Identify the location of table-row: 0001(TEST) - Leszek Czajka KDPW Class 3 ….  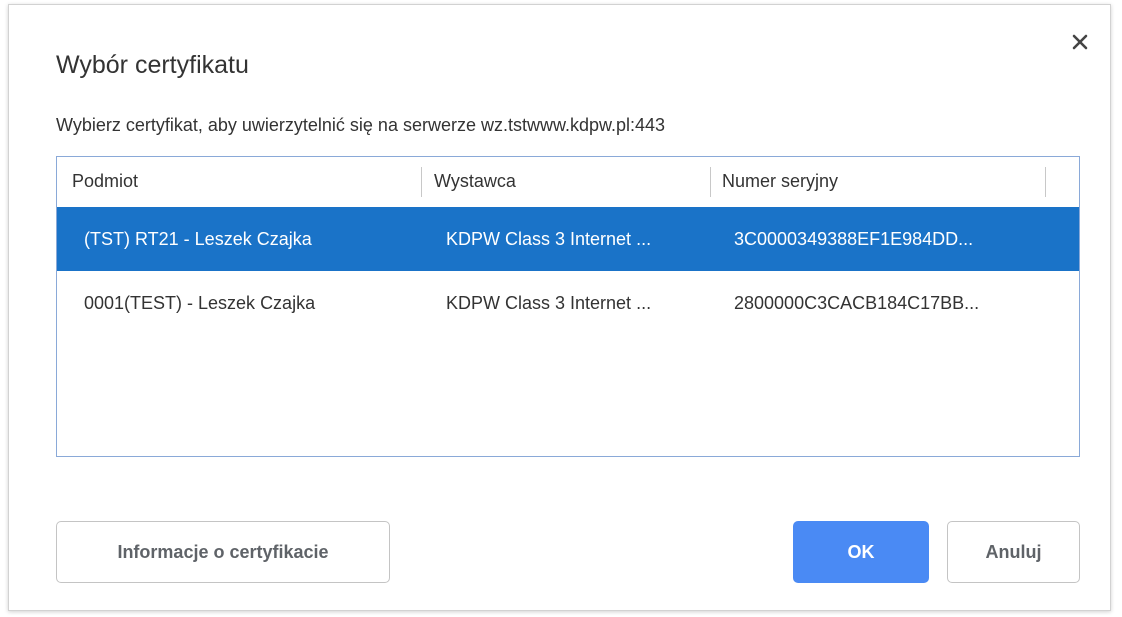
(568, 303).